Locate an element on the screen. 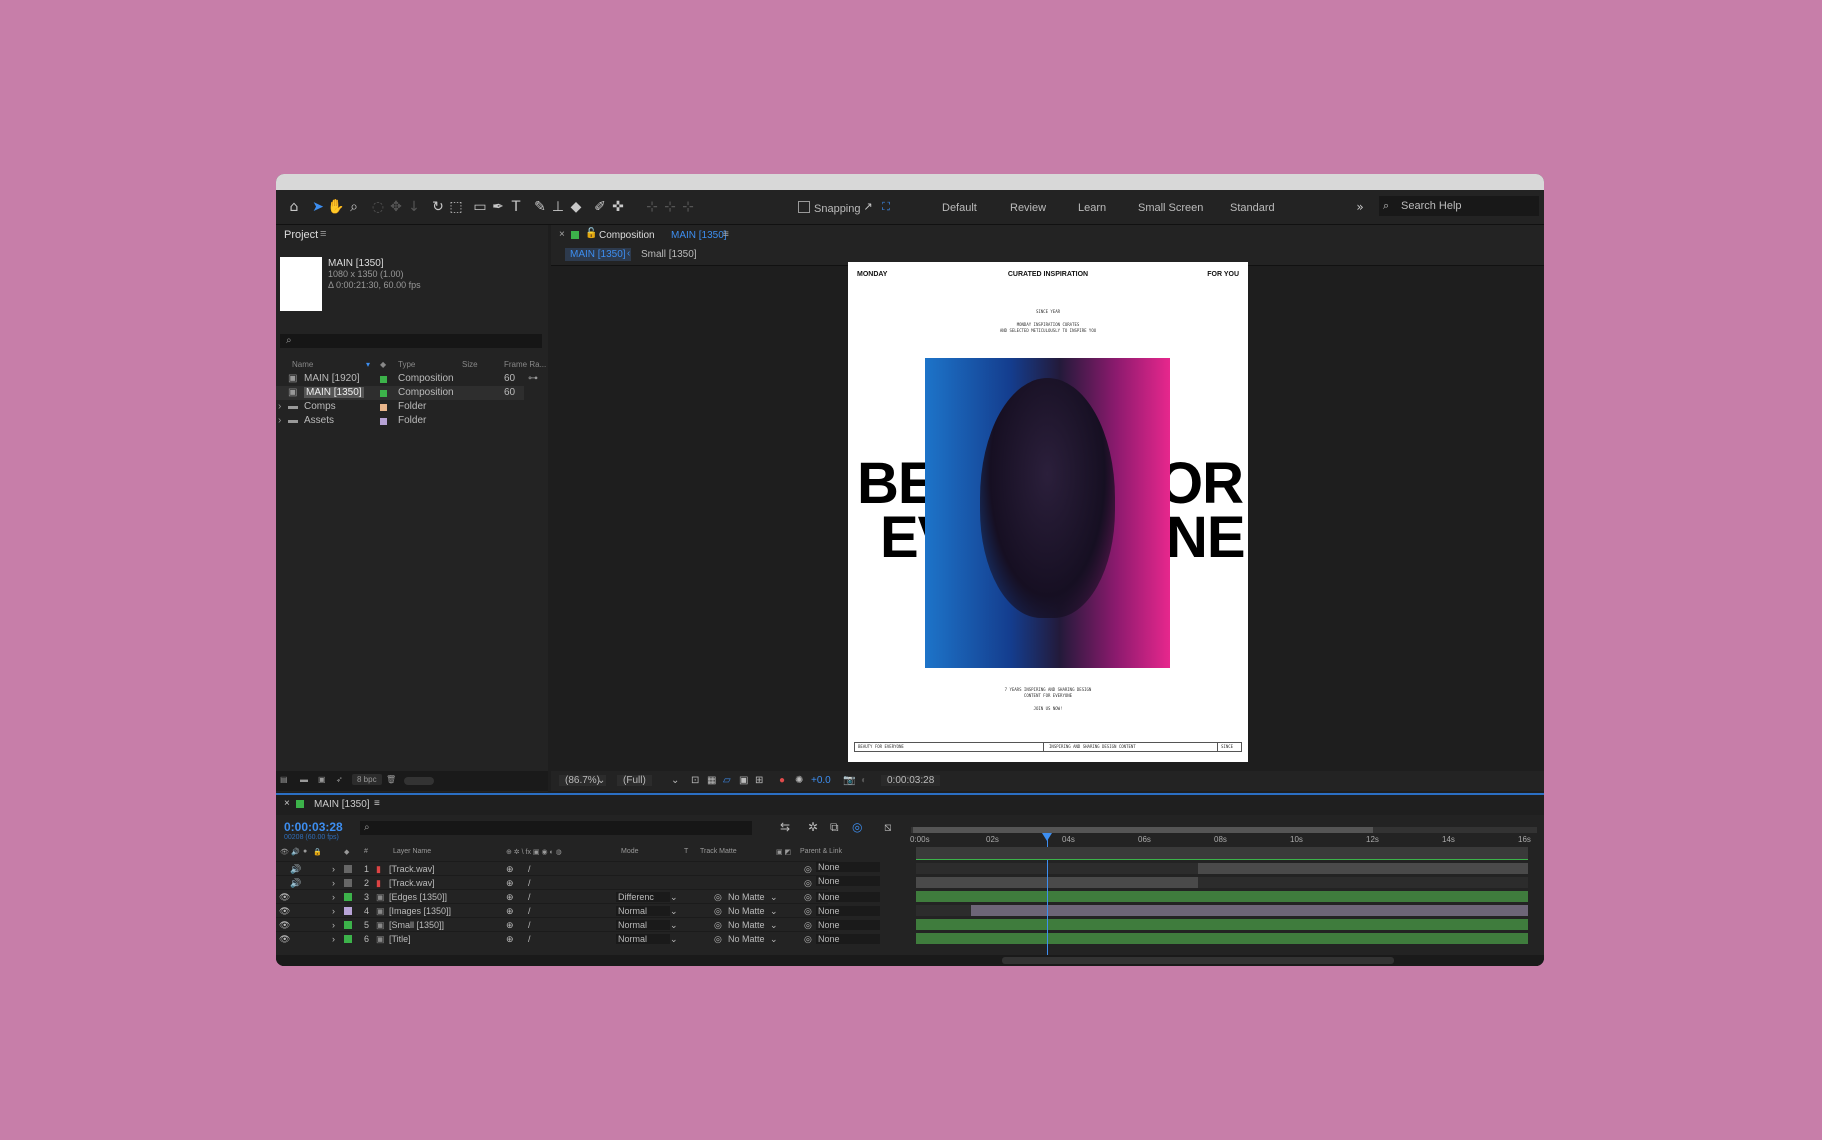 This screenshot has height=1140, width=1822. dolly-icon: ↓ is located at coordinates (414, 207).